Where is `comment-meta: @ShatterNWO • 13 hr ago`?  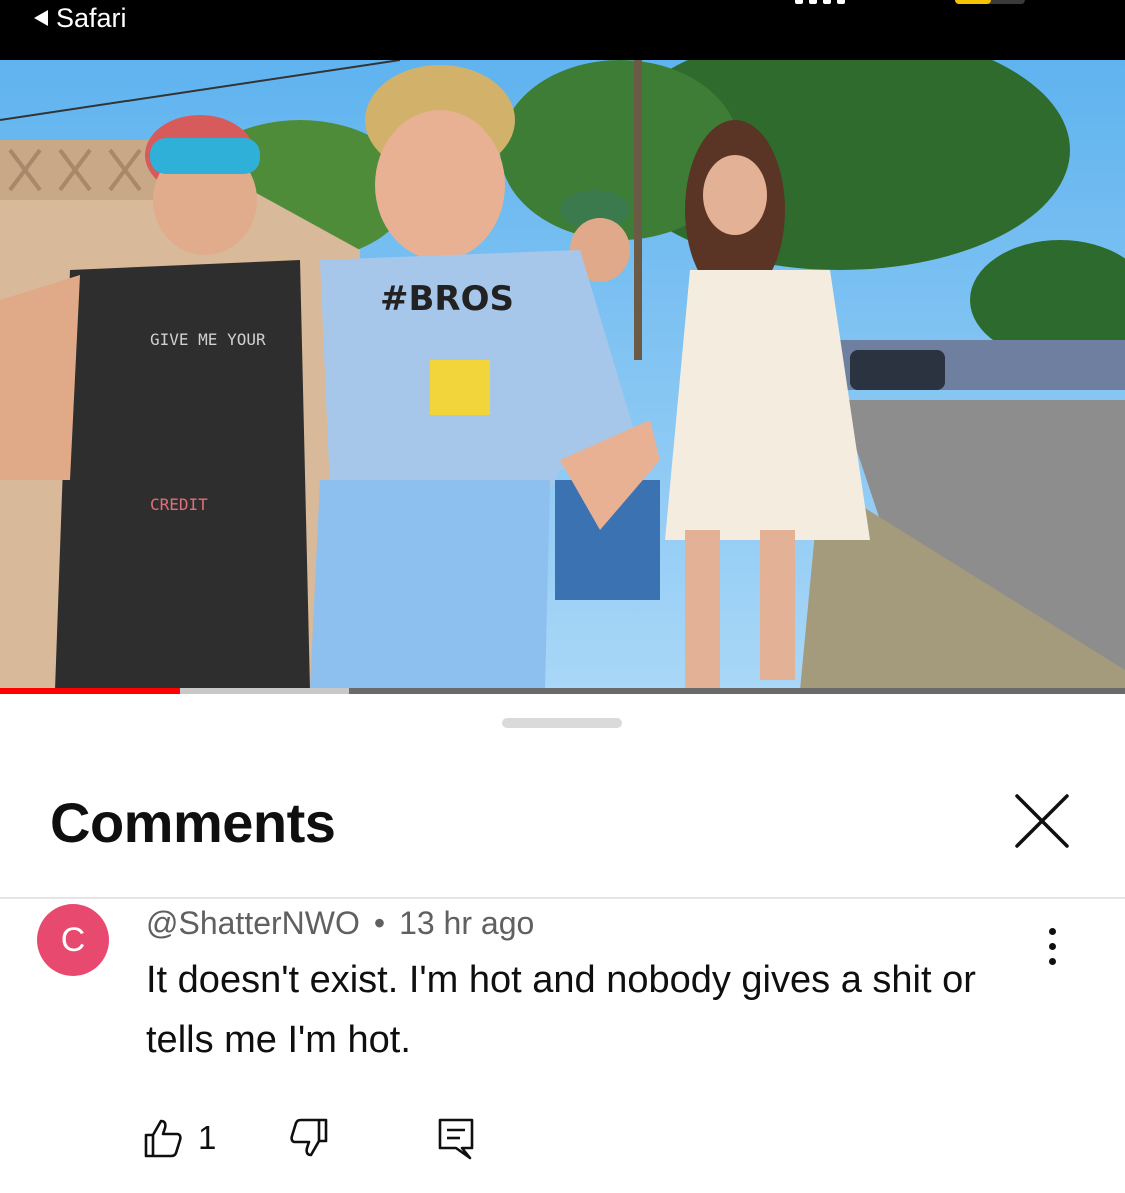
comment-meta: @ShatterNWO • 13 hr ago is located at coordinates (340, 923).